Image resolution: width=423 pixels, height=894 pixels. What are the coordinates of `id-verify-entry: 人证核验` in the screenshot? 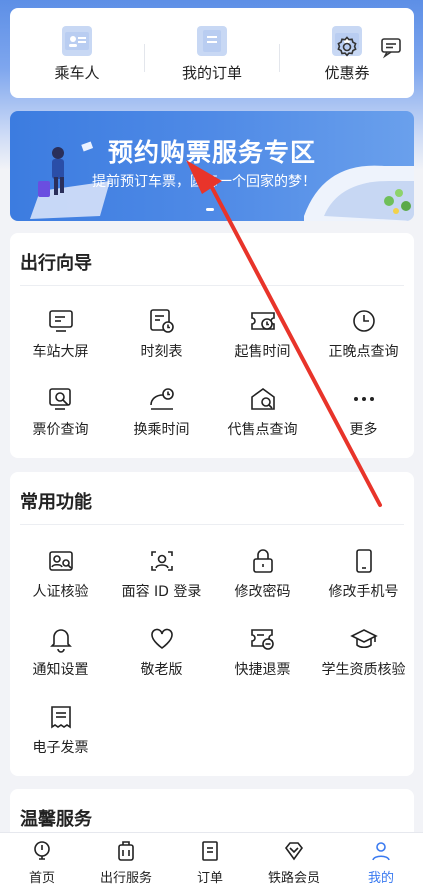 It's located at (60, 574).